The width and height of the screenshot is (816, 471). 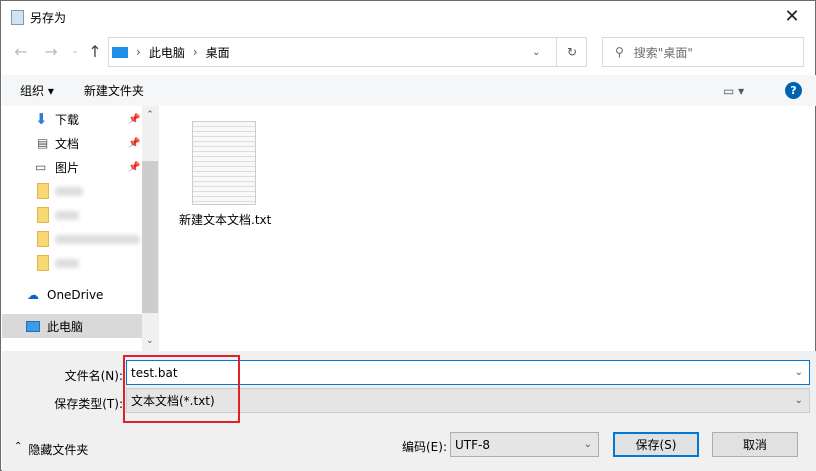 What do you see at coordinates (793, 90) in the screenshot?
I see `help-icon: ?` at bounding box center [793, 90].